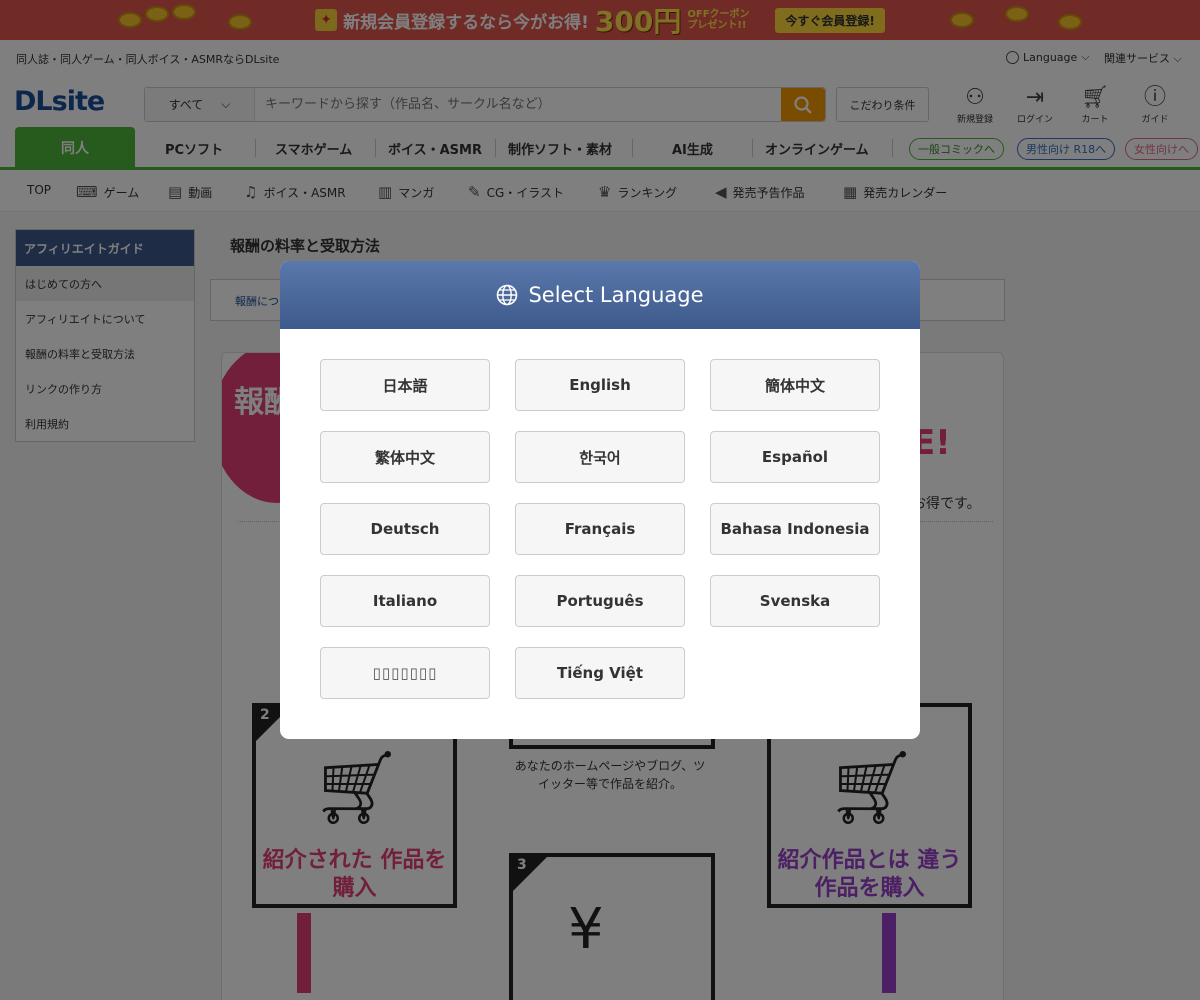 The width and height of the screenshot is (1200, 1000). Describe the element at coordinates (405, 601) in the screenshot. I see `lang-option-italian: Italiano` at that location.